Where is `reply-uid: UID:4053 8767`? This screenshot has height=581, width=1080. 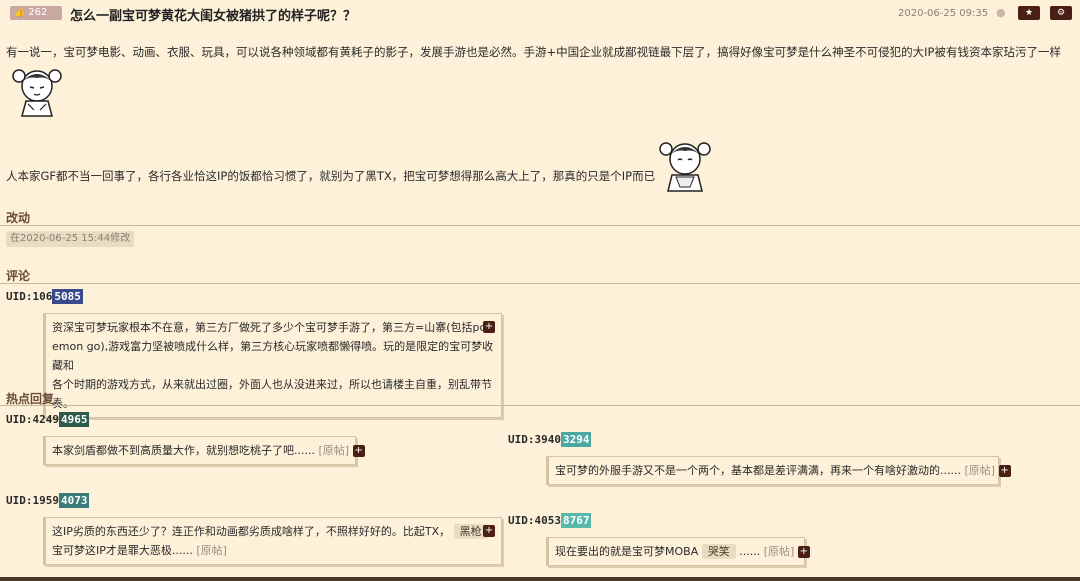 reply-uid: UID:4053 8767 is located at coordinates (550, 520).